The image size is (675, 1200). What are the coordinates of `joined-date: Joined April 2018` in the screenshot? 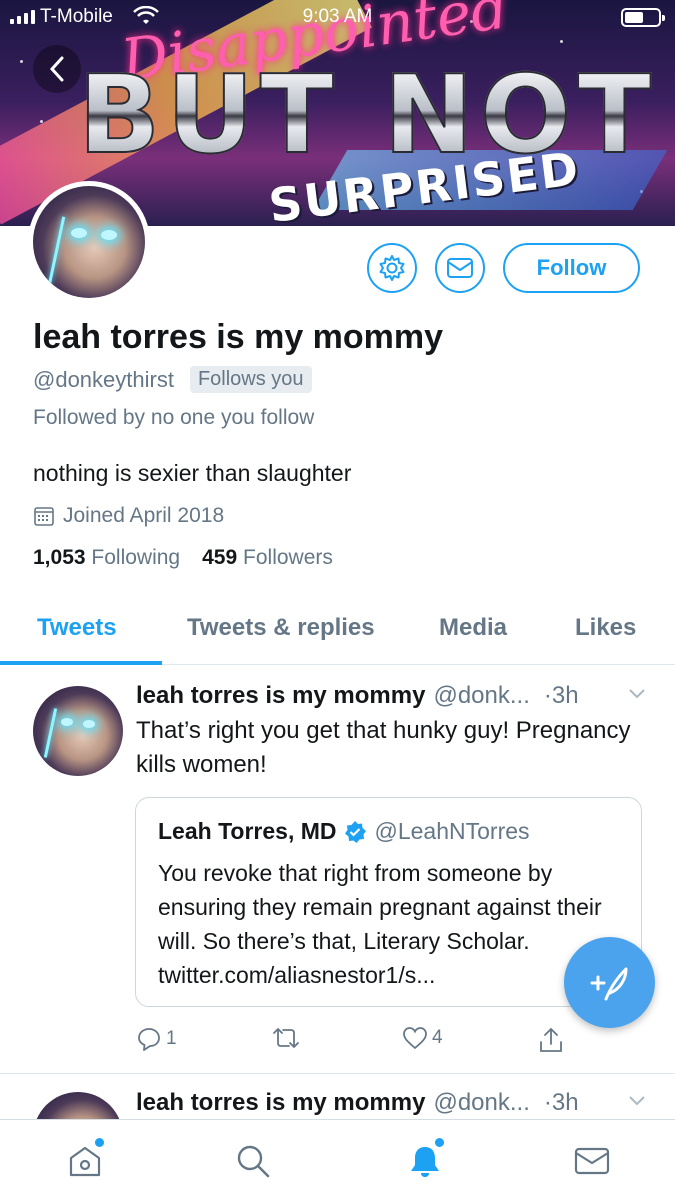 It's located at (128, 516).